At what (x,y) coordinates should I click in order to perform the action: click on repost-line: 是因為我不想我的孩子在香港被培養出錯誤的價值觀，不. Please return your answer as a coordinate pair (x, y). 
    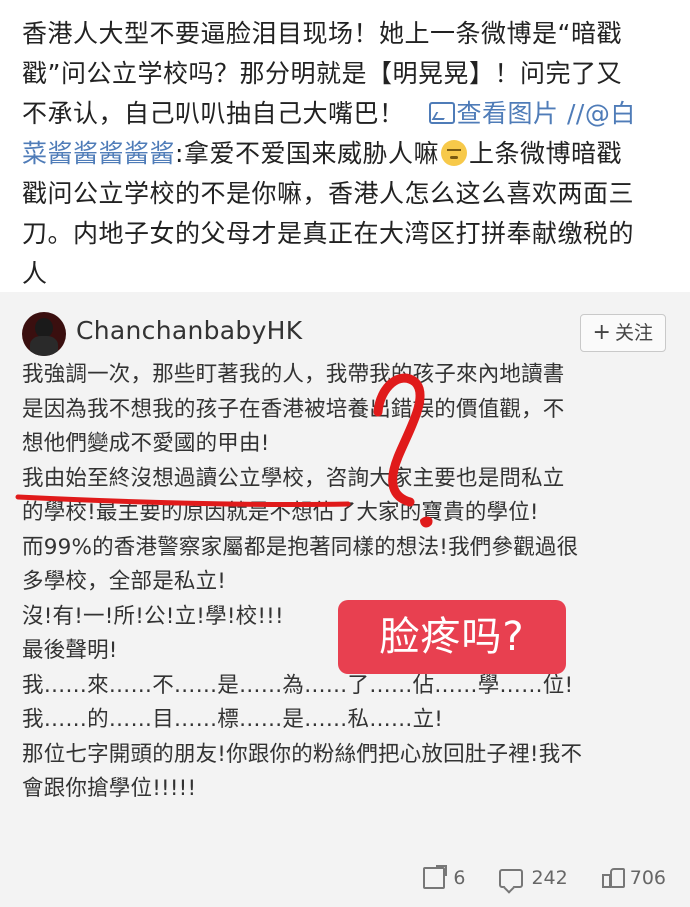
    Looking at the image, I should click on (293, 409).